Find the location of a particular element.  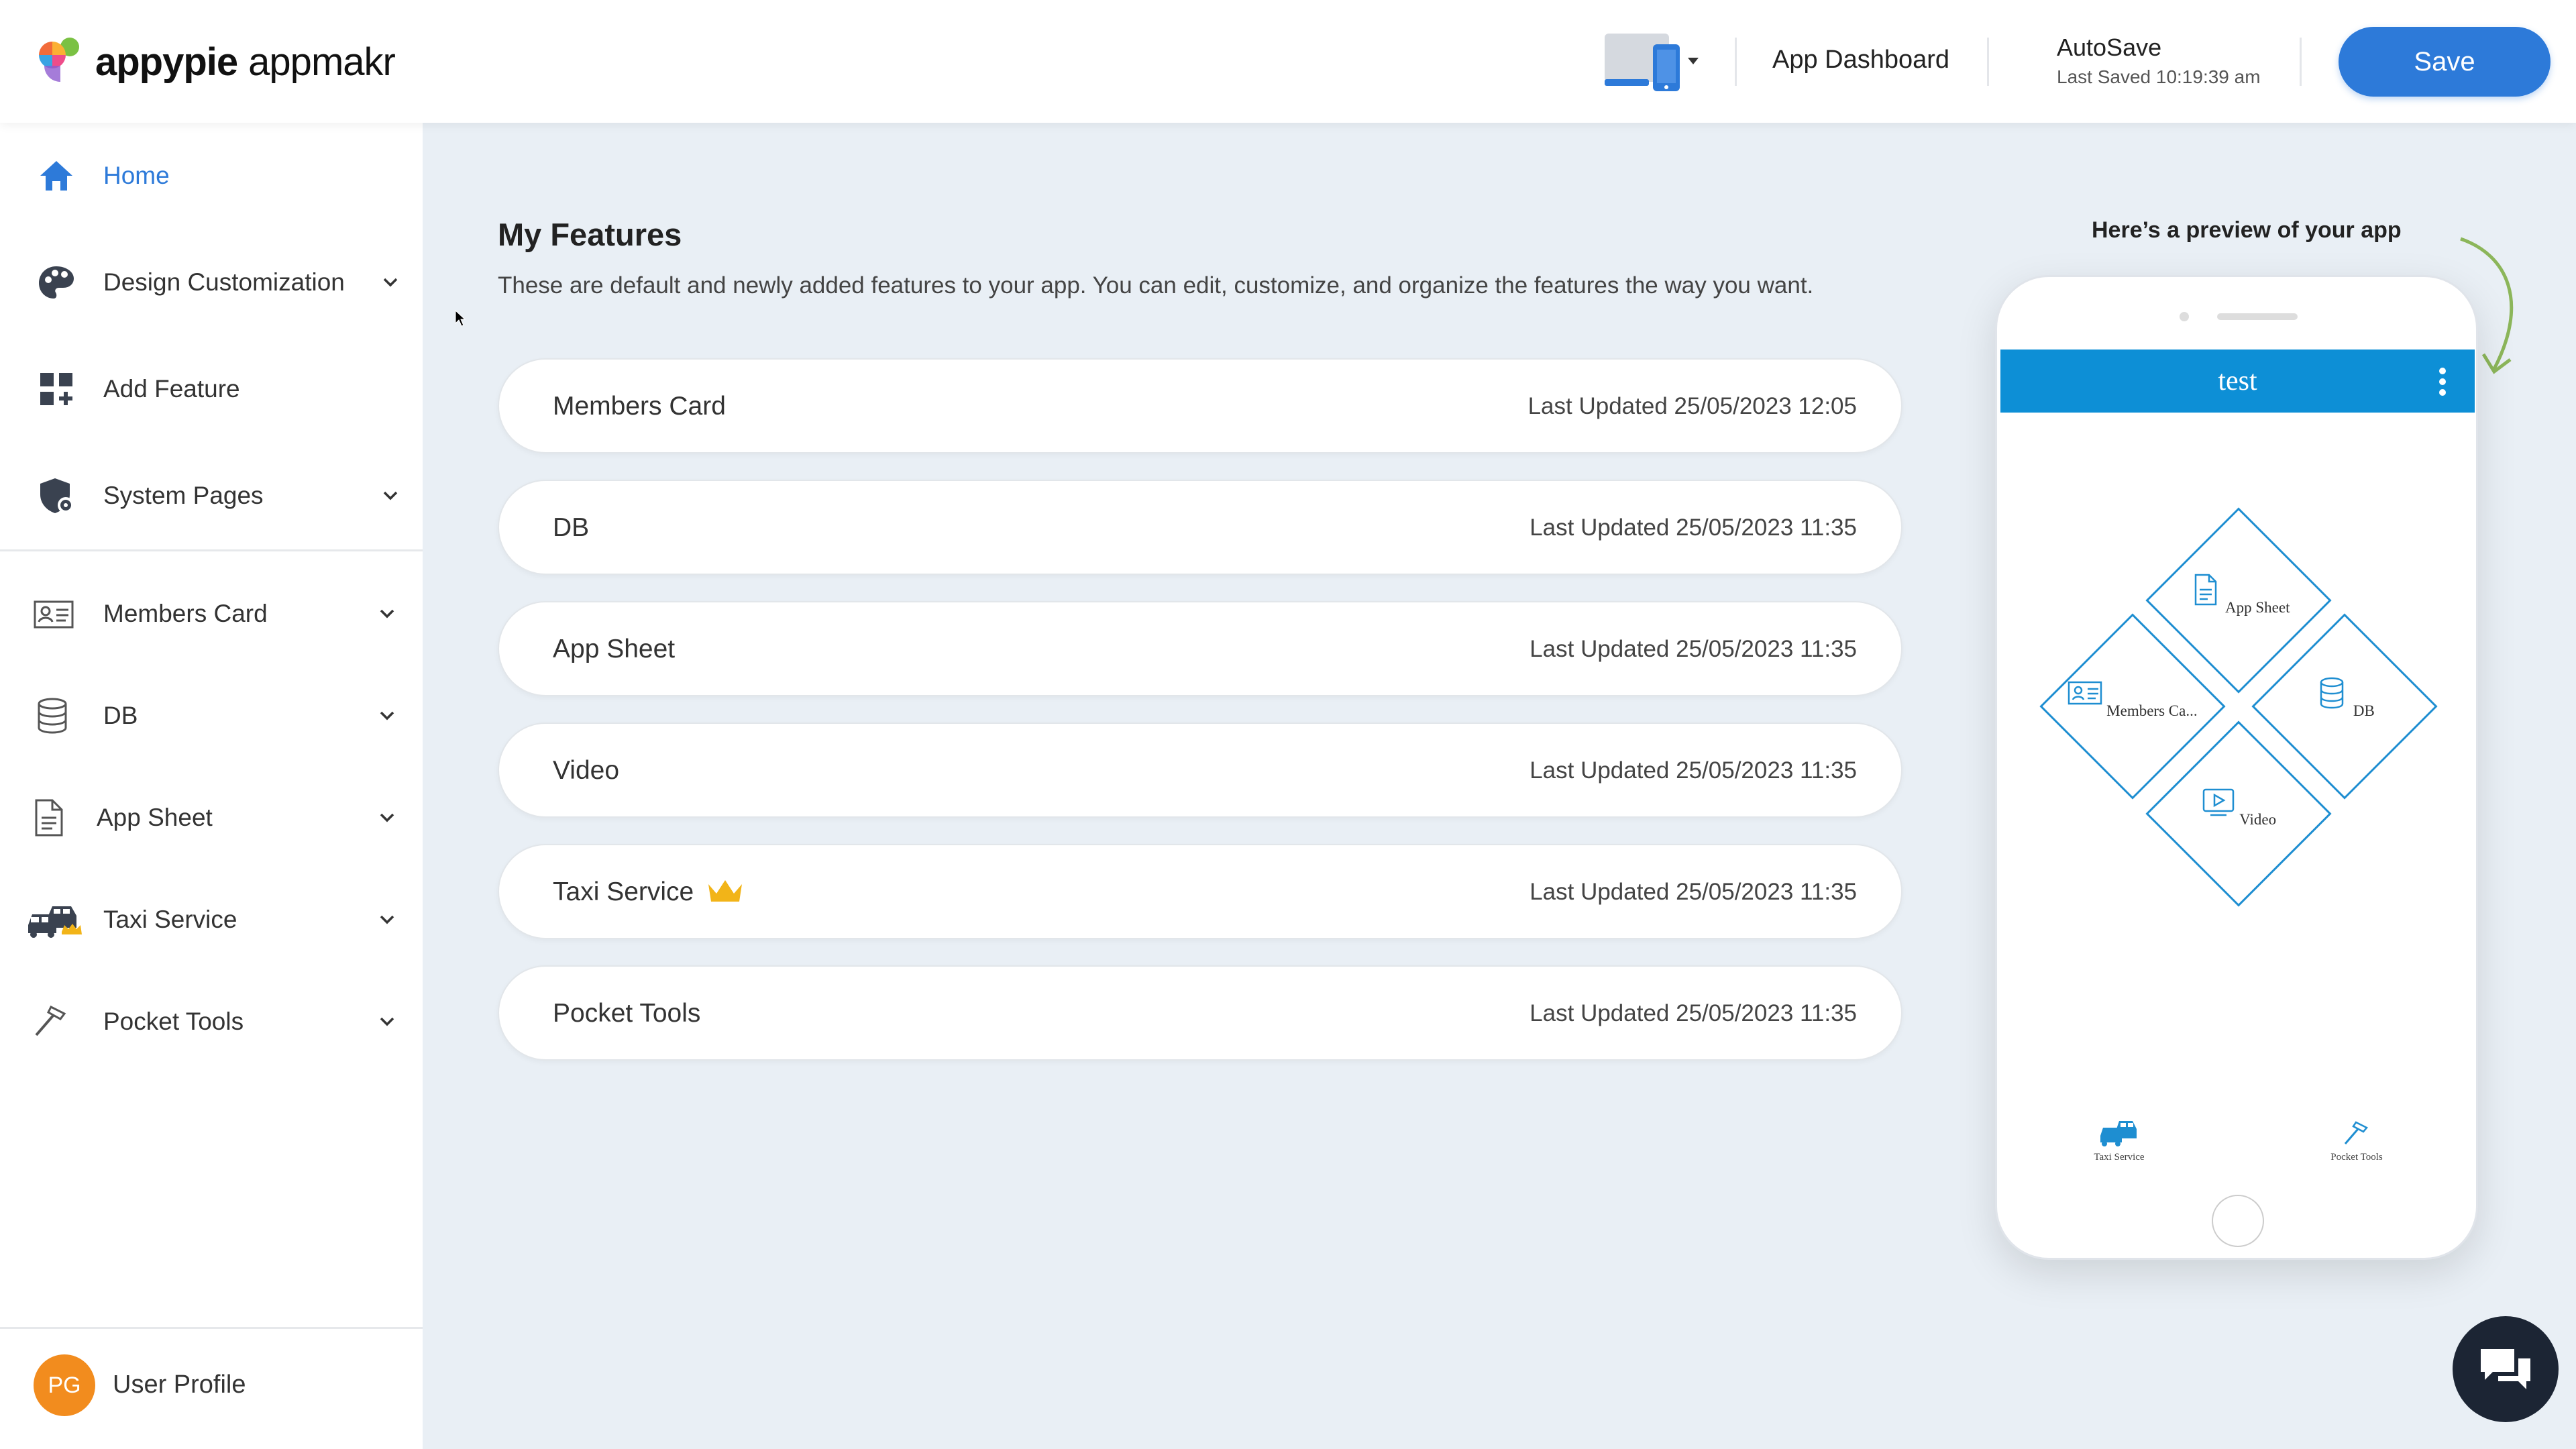

feature-name: DB is located at coordinates (571, 527).